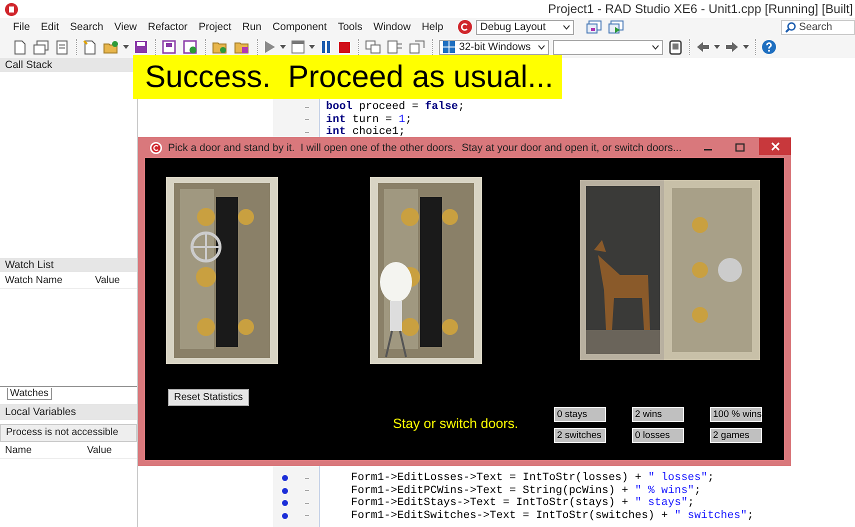 The width and height of the screenshot is (855, 527). What do you see at coordinates (373, 47) in the screenshot?
I see `step-over-icon` at bounding box center [373, 47].